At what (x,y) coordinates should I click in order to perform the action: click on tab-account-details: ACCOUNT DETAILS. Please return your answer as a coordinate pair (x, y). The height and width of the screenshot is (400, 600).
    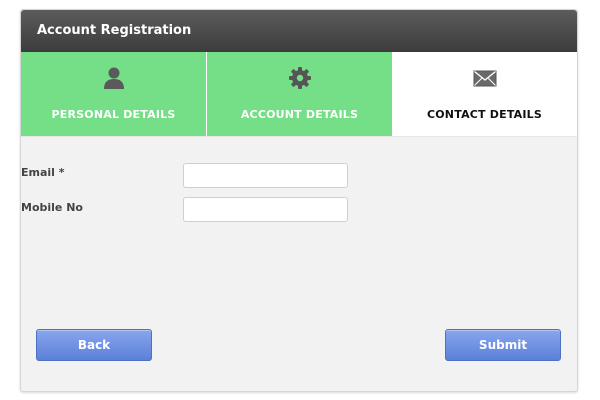
    Looking at the image, I should click on (299, 94).